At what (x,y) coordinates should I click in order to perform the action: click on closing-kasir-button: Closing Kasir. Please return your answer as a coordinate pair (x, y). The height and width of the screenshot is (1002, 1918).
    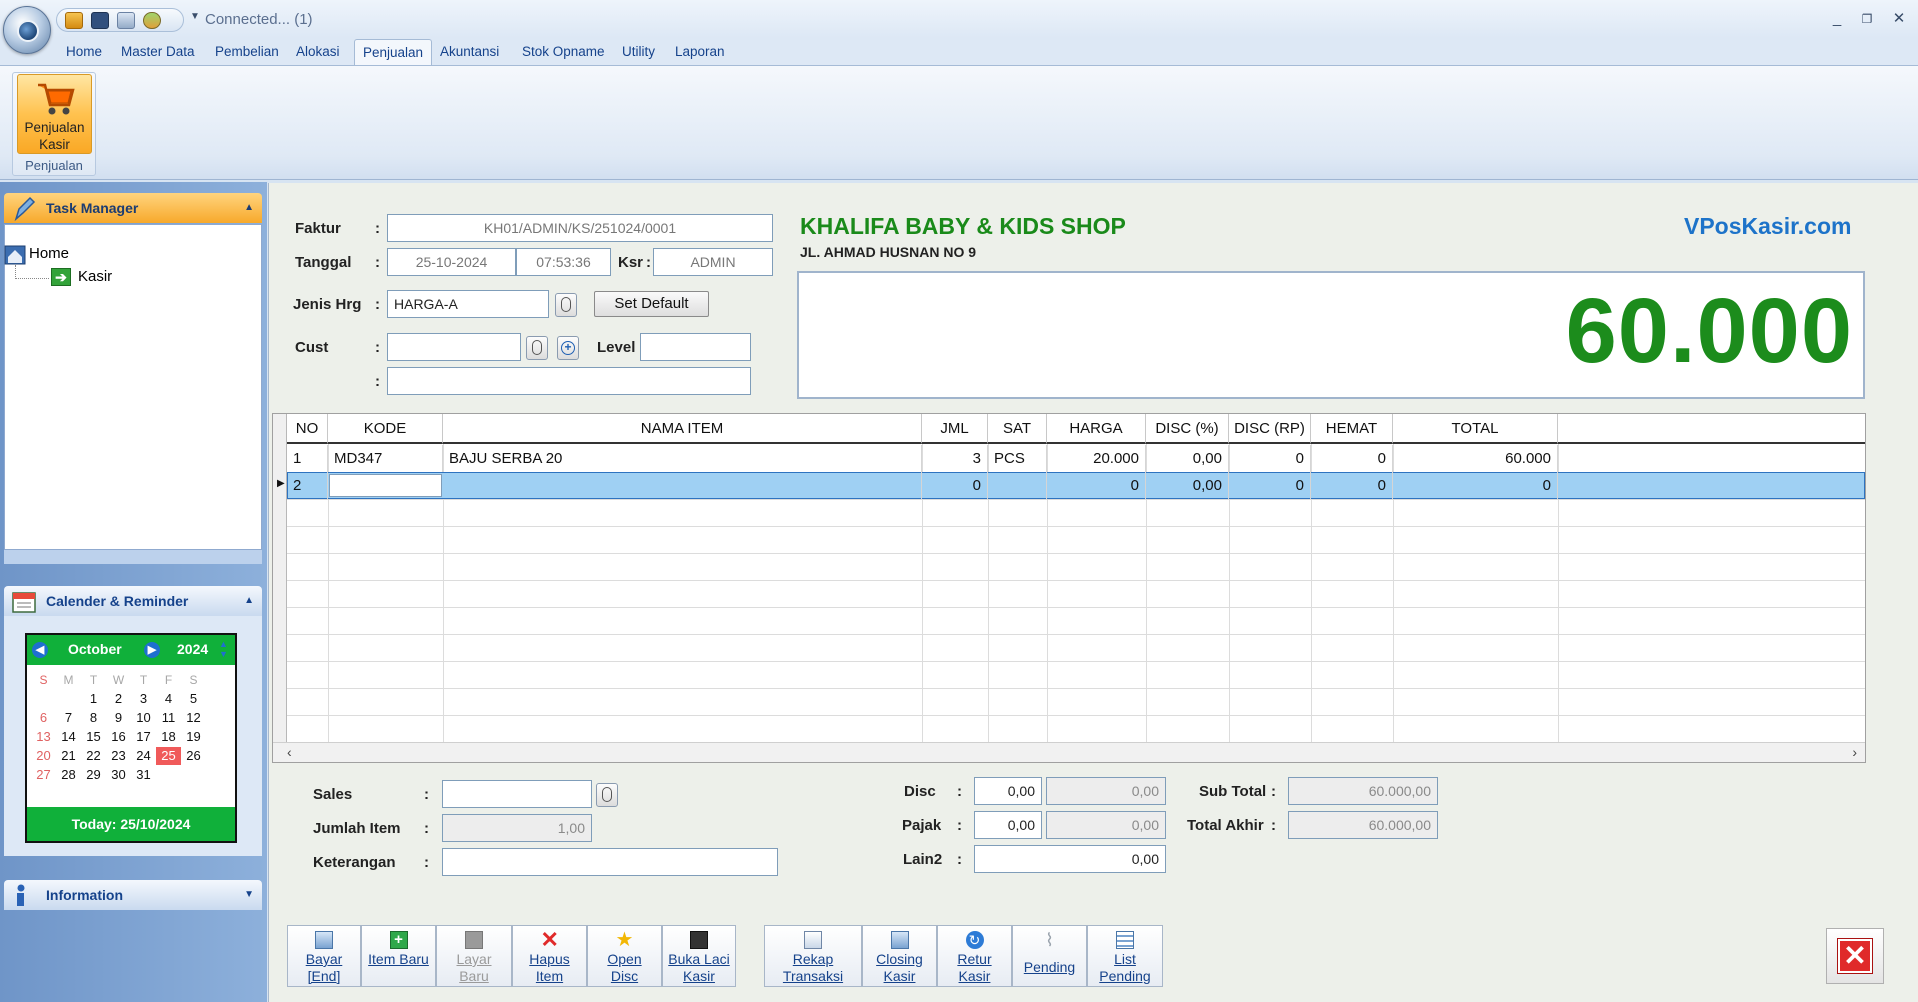
    Looking at the image, I should click on (899, 956).